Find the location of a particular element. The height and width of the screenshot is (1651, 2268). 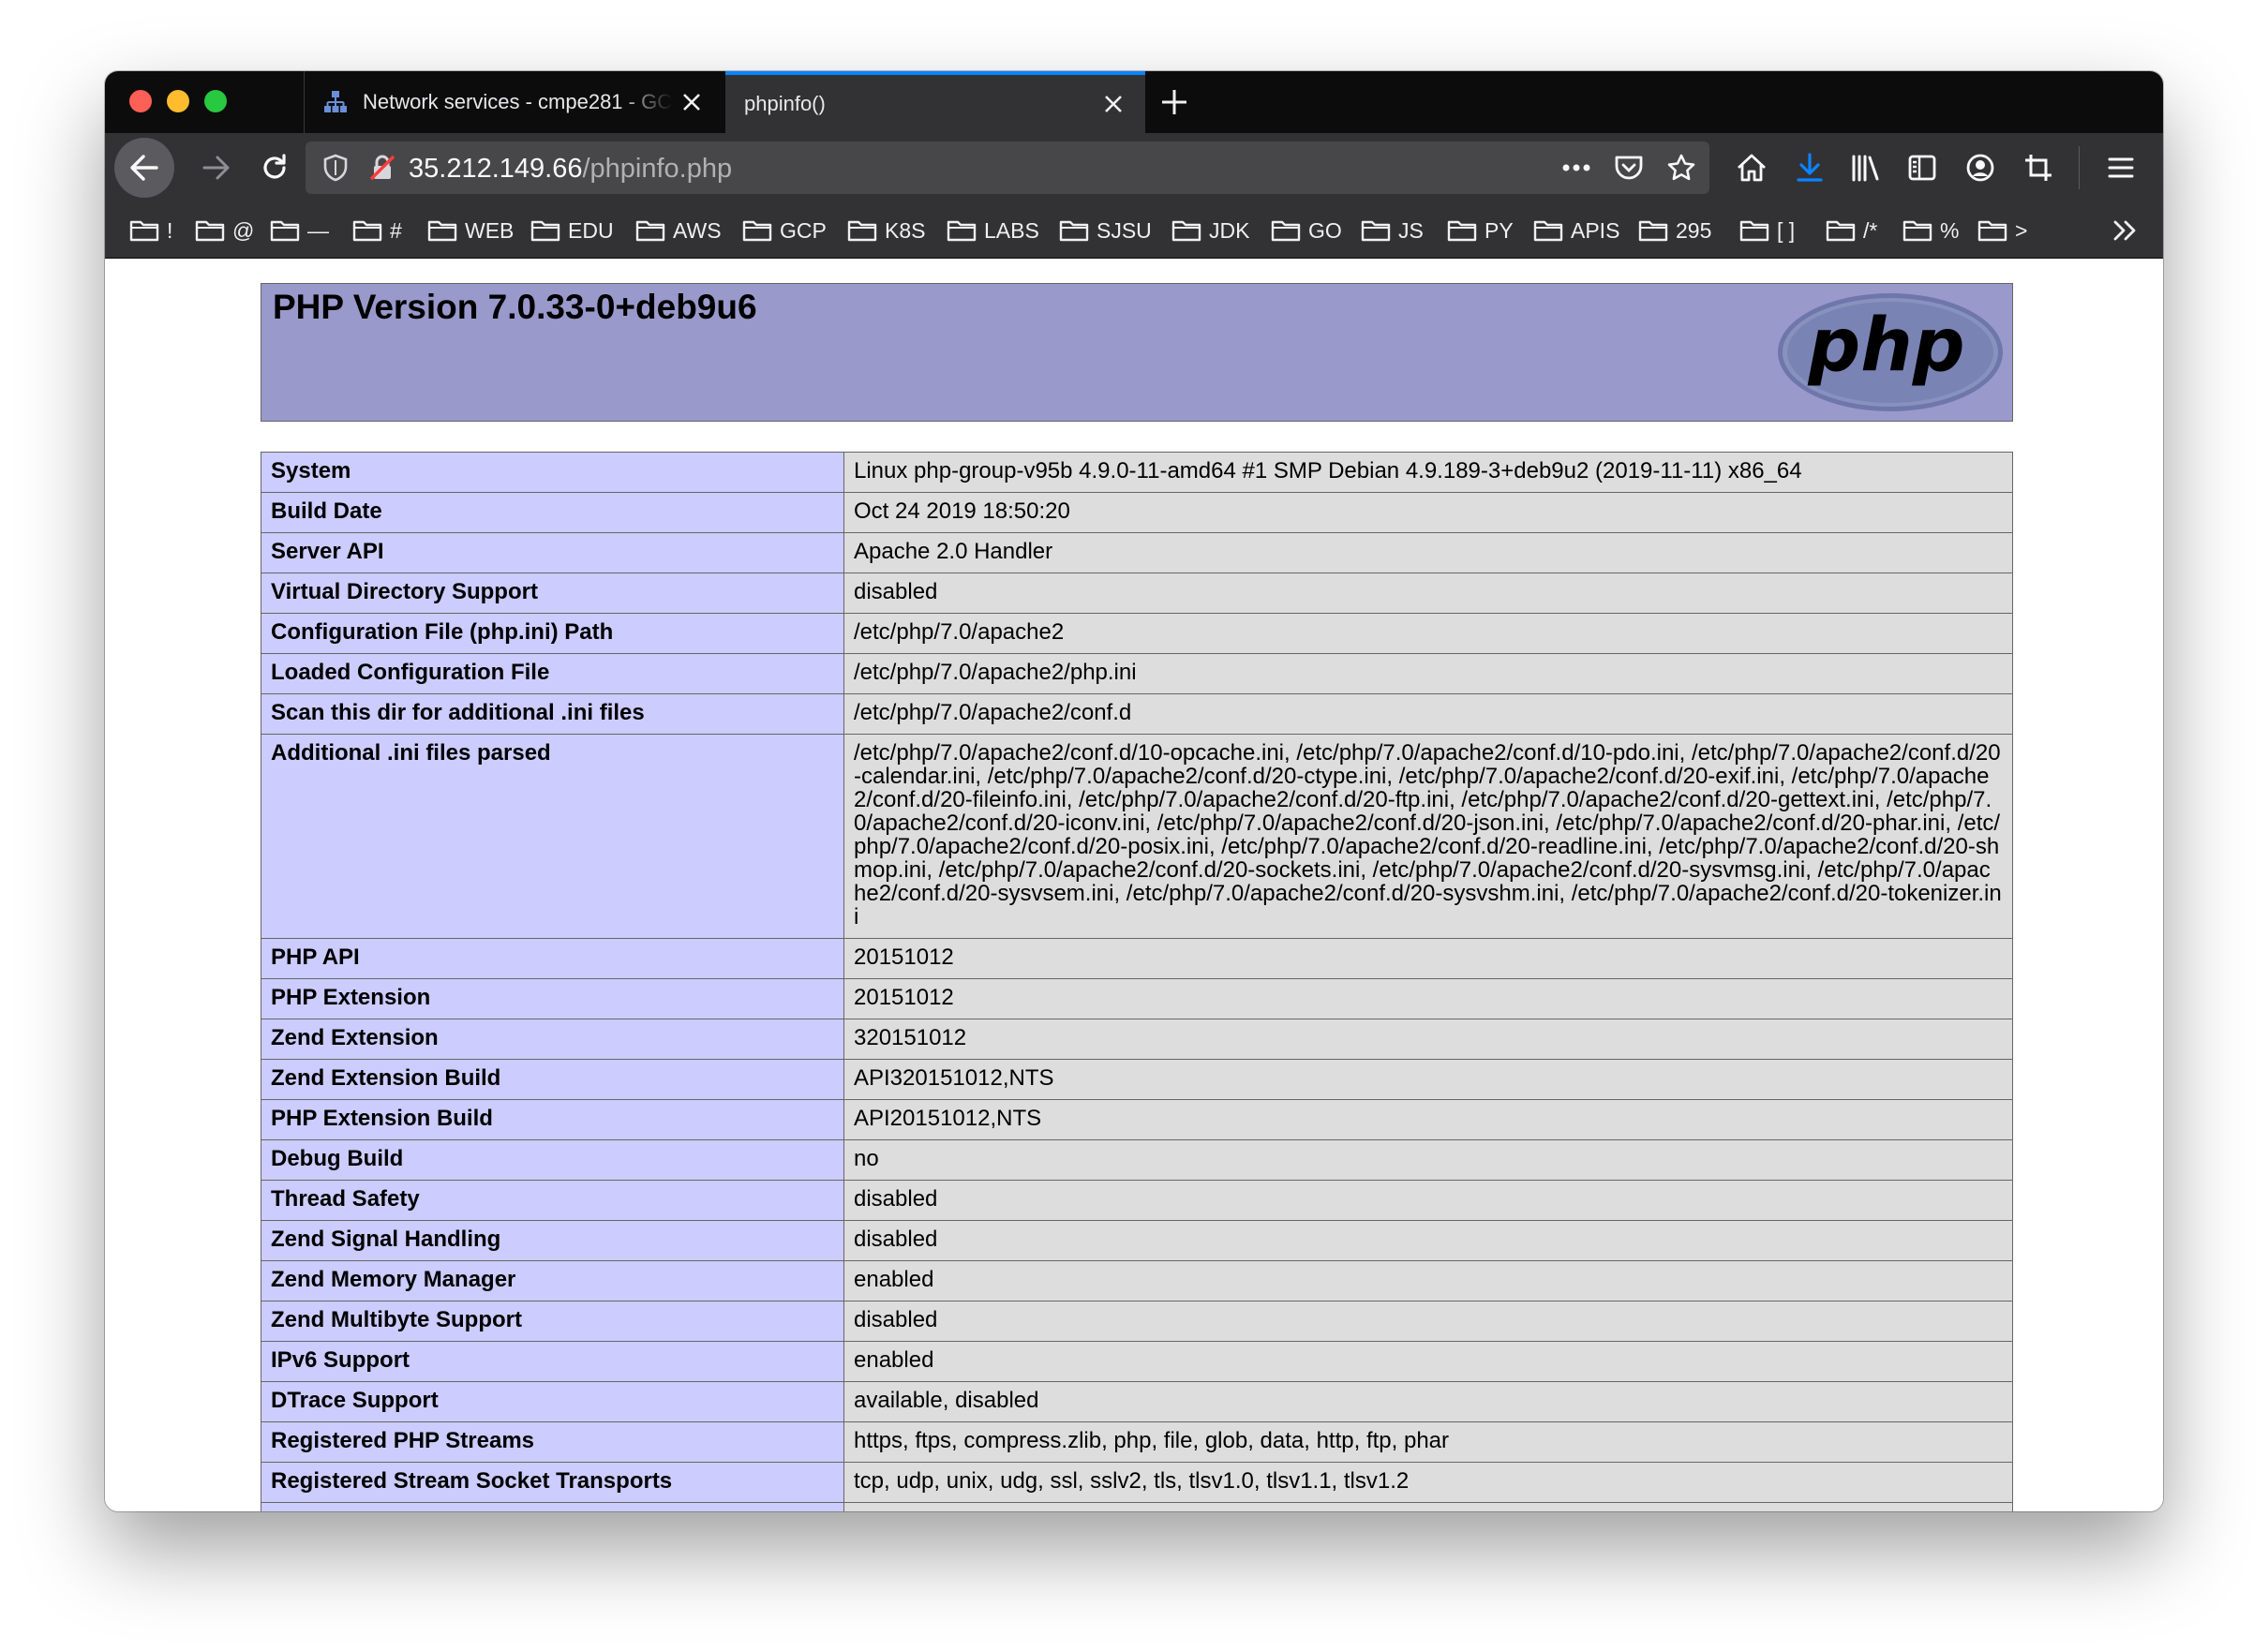

bookmark-label: K8S is located at coordinates (906, 230).